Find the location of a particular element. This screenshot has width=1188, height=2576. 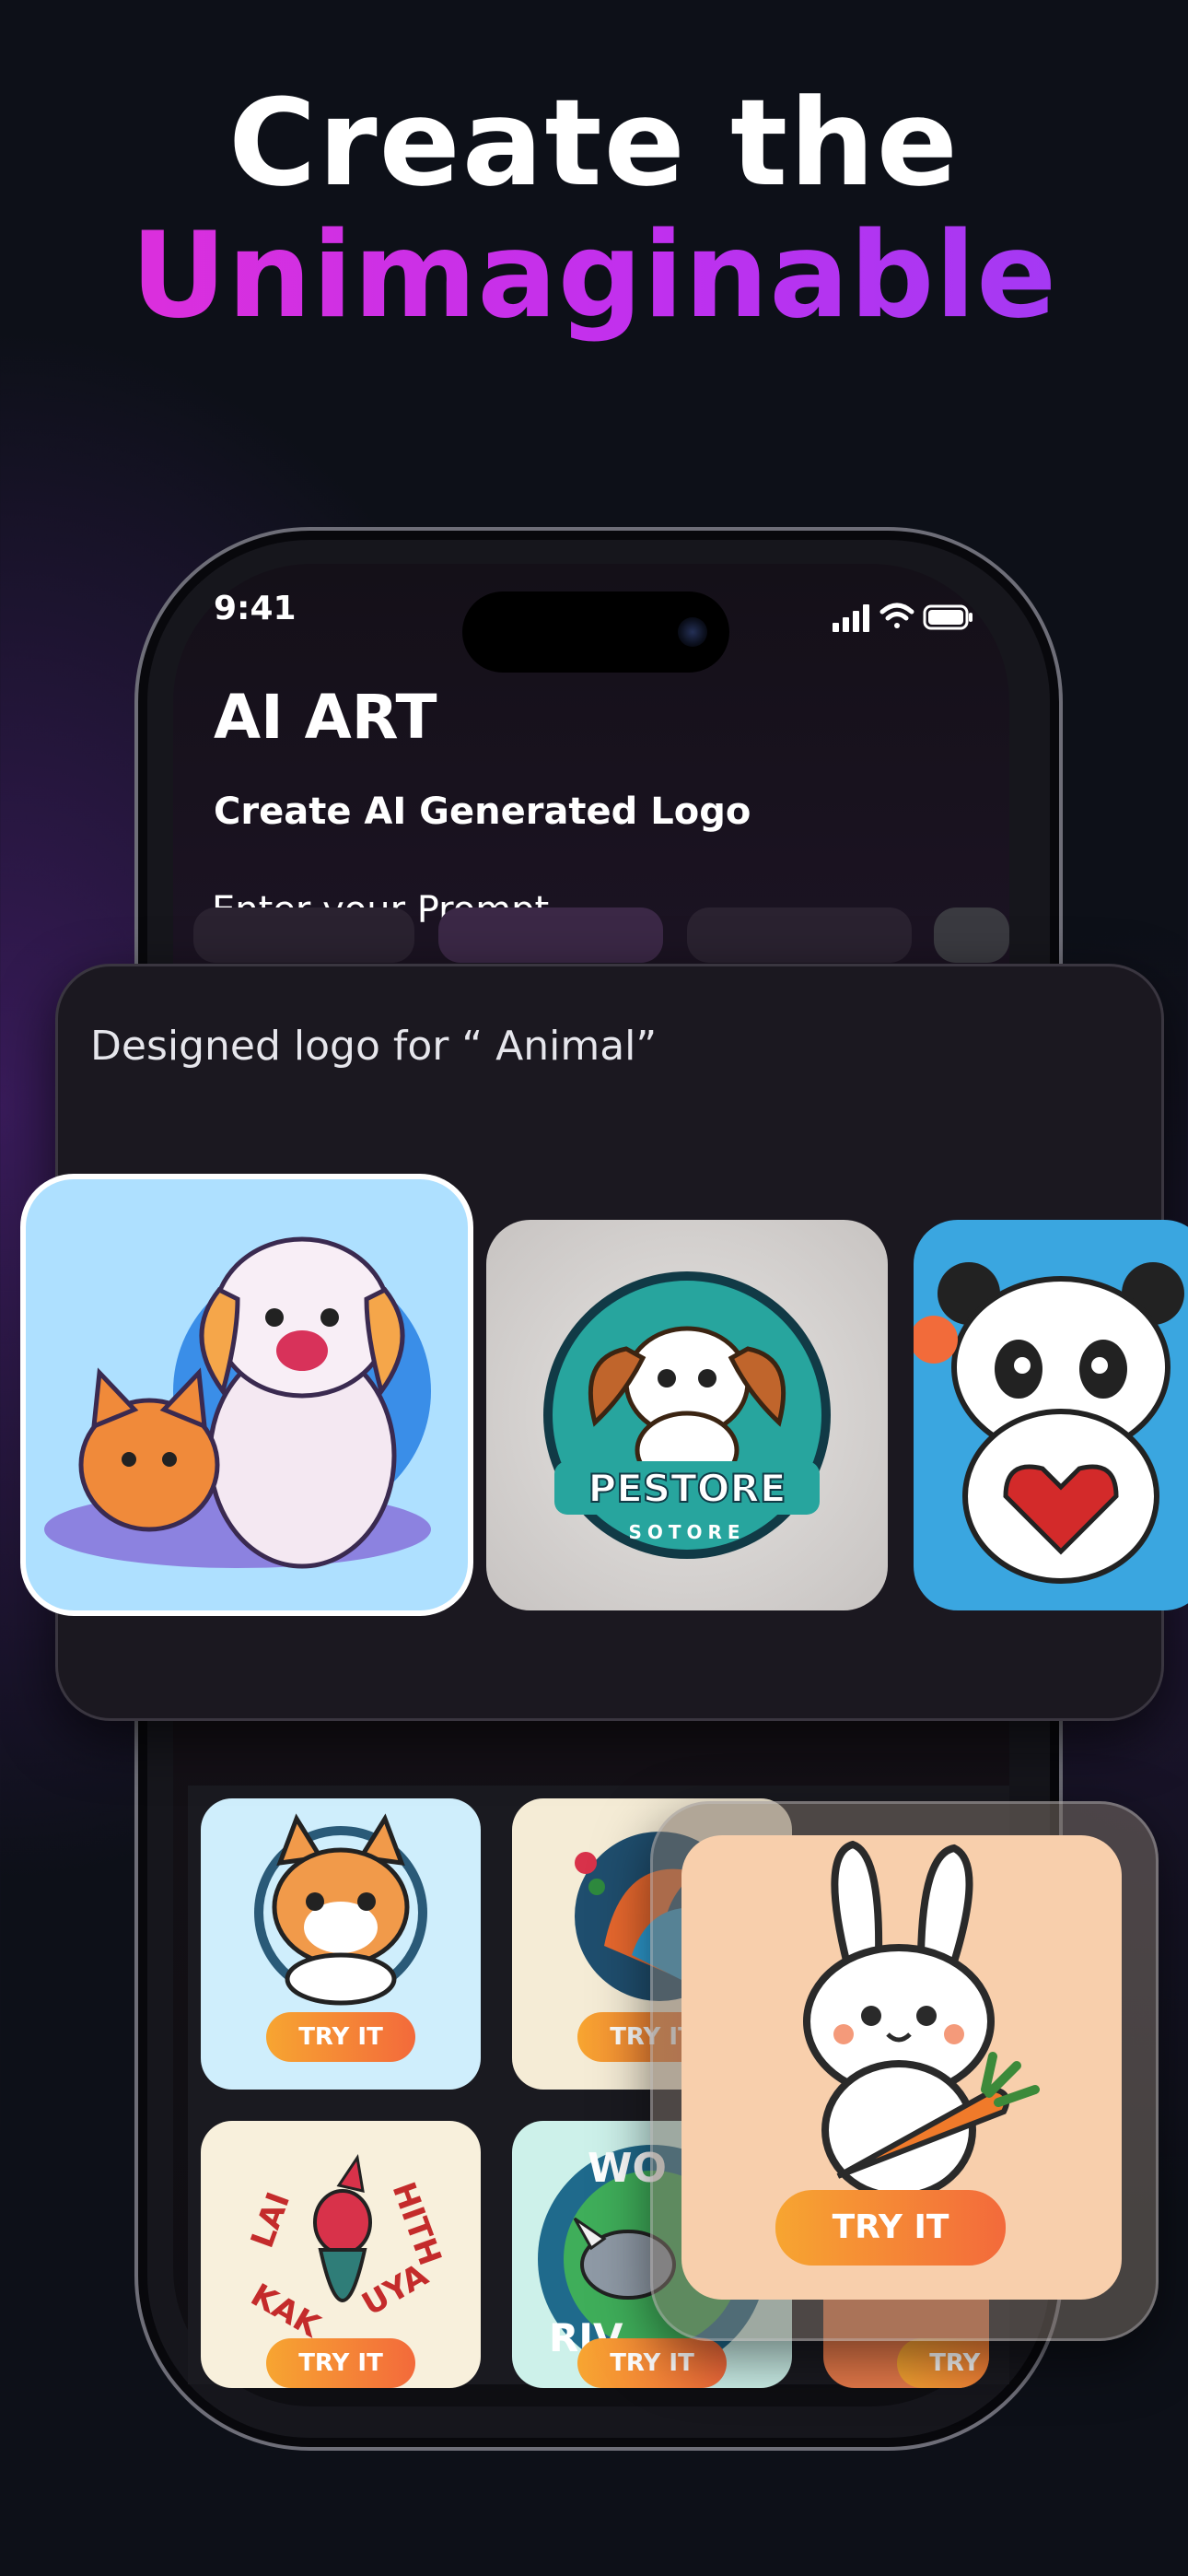

pestore-puppy-logo-icon: PESTORE SOTORE is located at coordinates (687, 1415).